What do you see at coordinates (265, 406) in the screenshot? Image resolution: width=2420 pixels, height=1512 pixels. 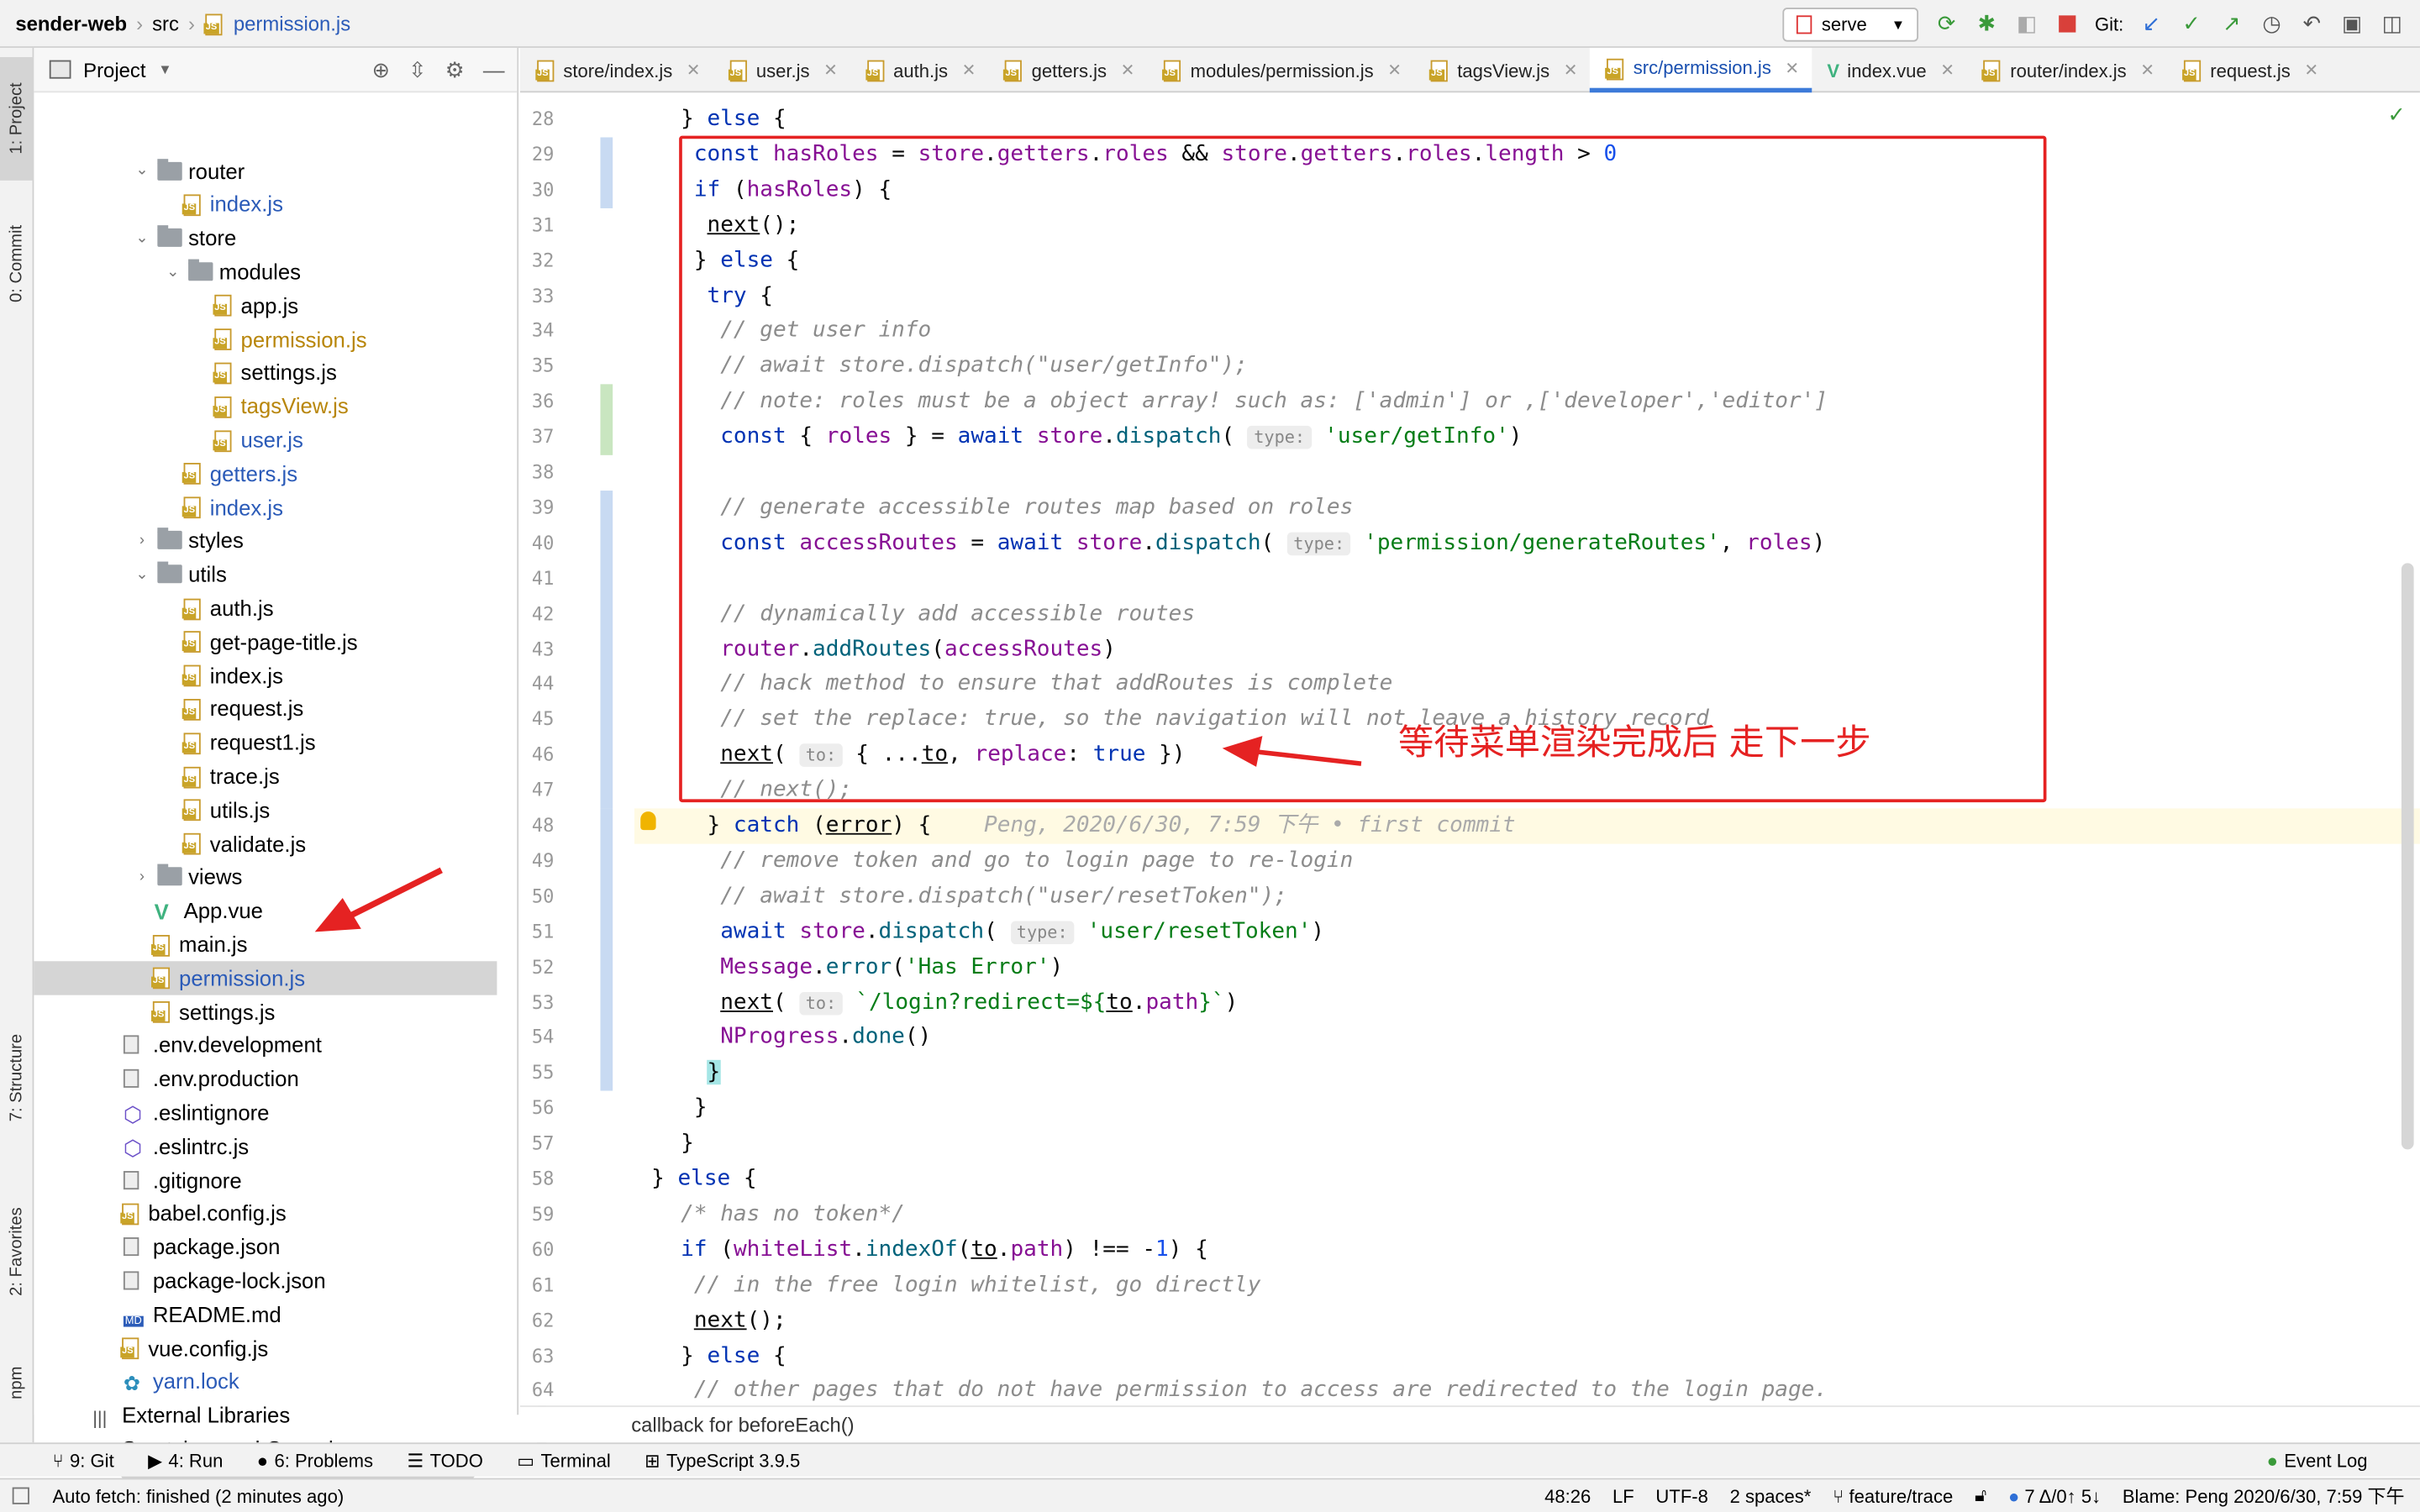 I see `tree-item: tagsView.js` at bounding box center [265, 406].